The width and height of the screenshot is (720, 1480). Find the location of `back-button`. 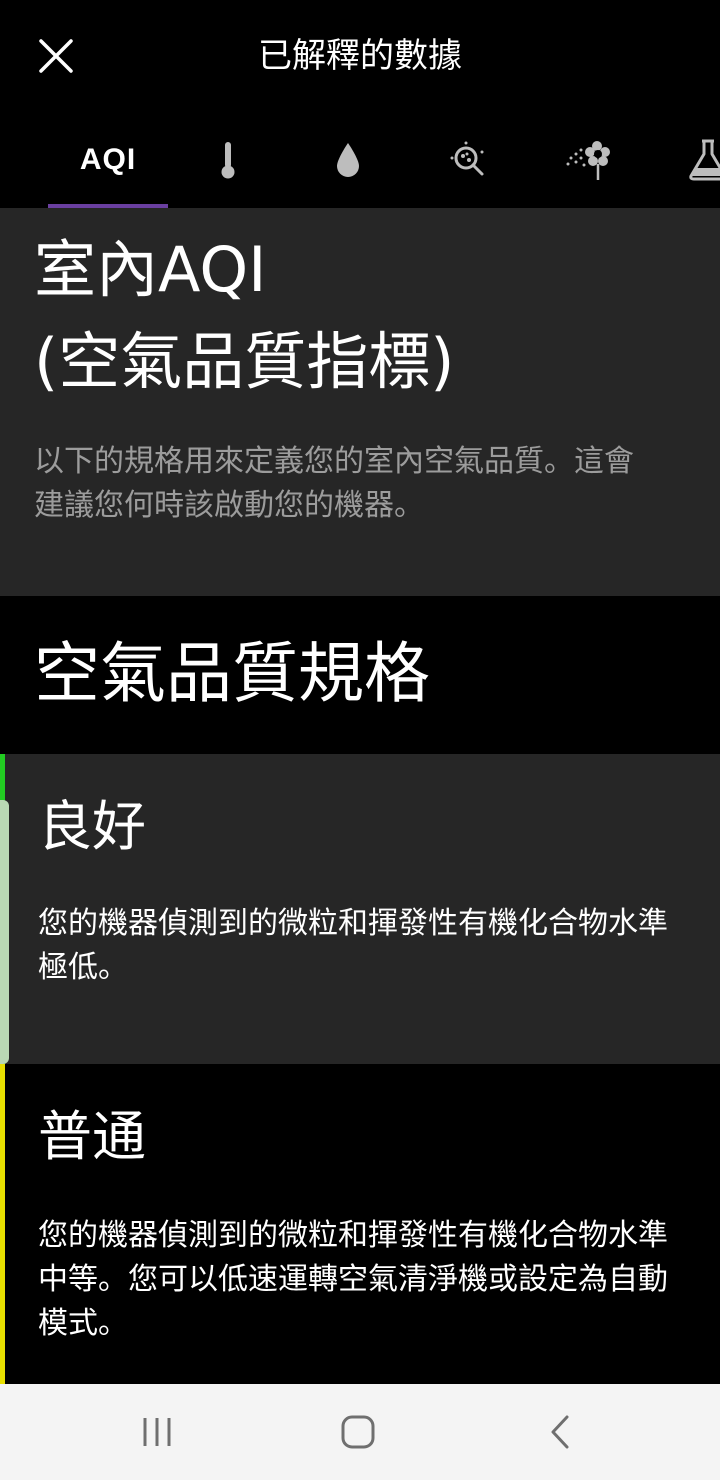

back-button is located at coordinates (560, 1432).